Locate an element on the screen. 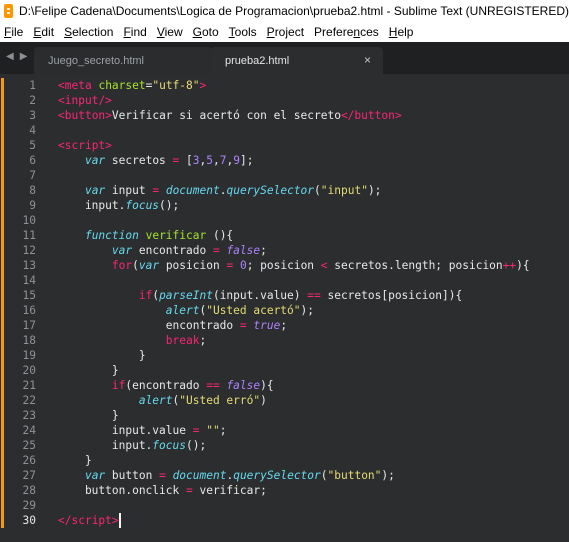 The height and width of the screenshot is (542, 569). code-token: secretos.length; posicion is located at coordinates (415, 265).